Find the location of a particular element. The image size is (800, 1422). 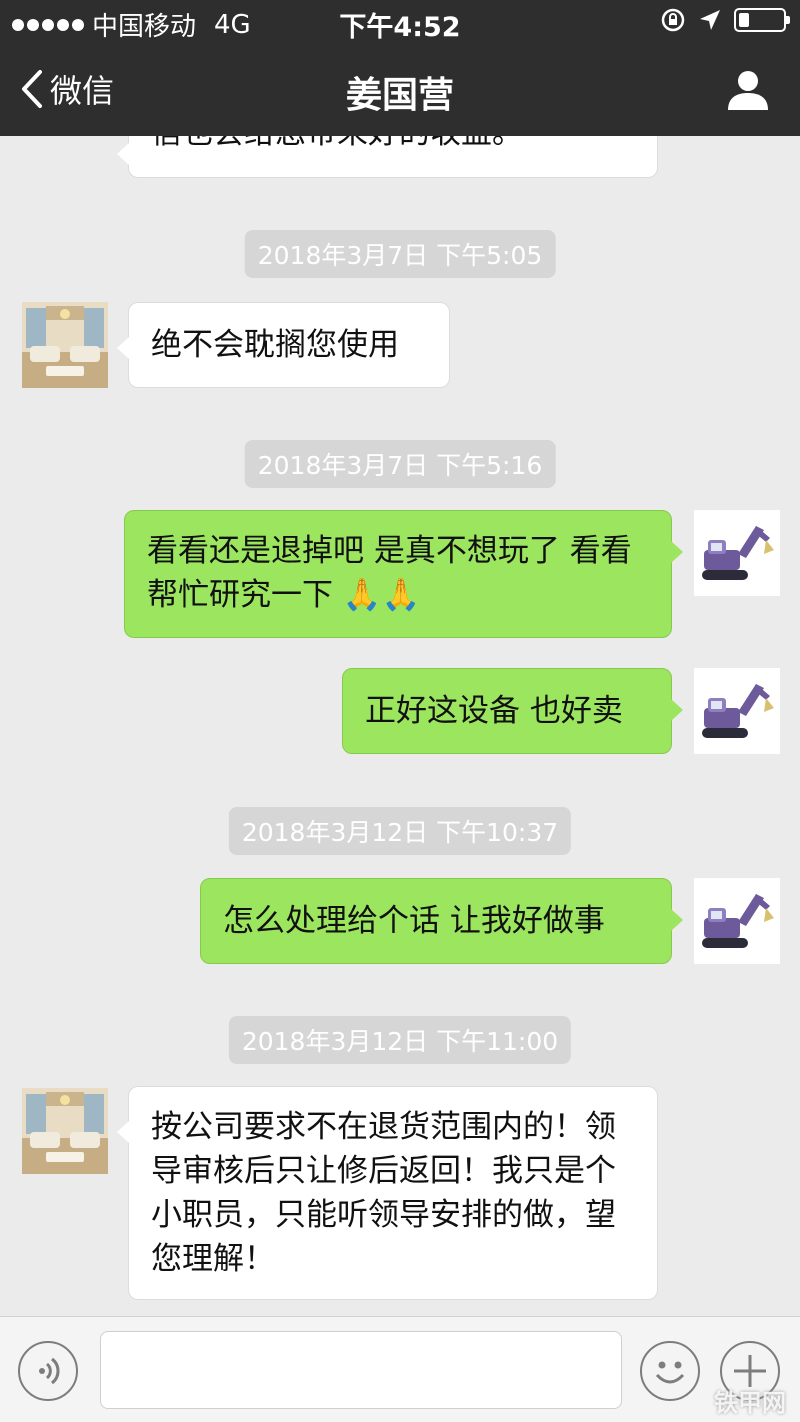

nav-bar: 微信 姜国营 is located at coordinates (400, 89).